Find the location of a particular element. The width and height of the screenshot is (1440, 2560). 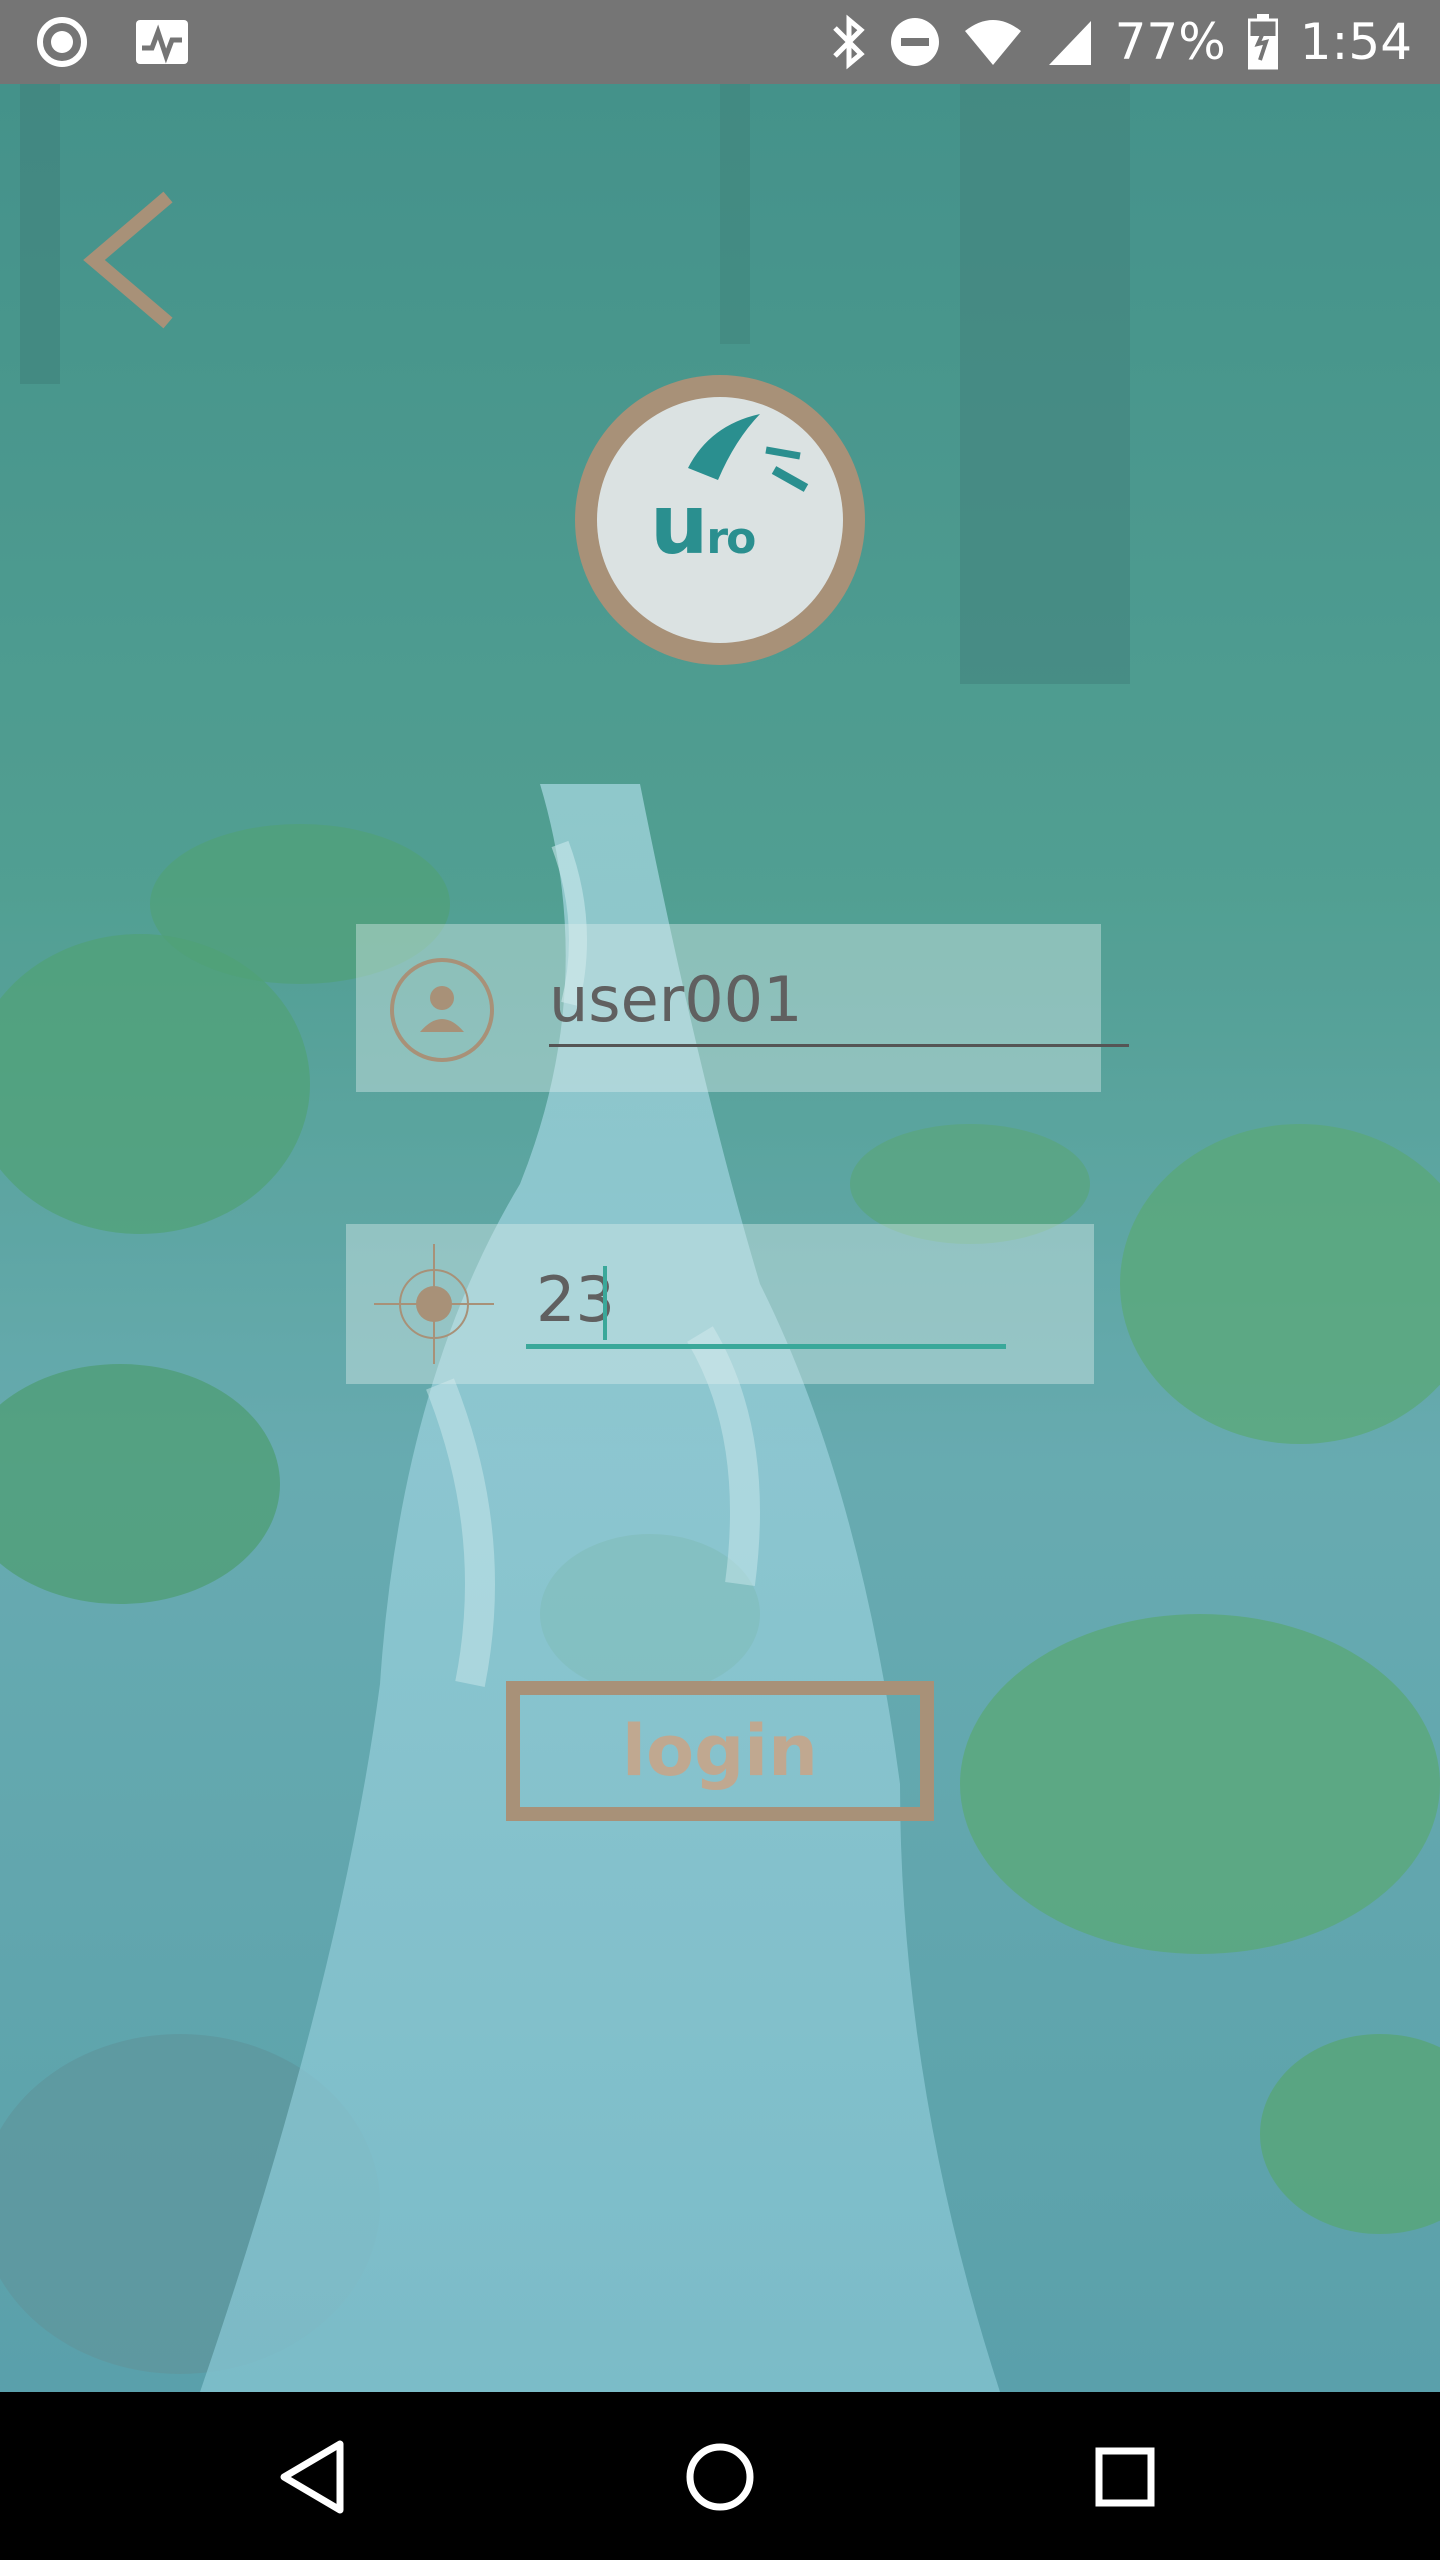

crosshair-icon is located at coordinates (434, 1304).